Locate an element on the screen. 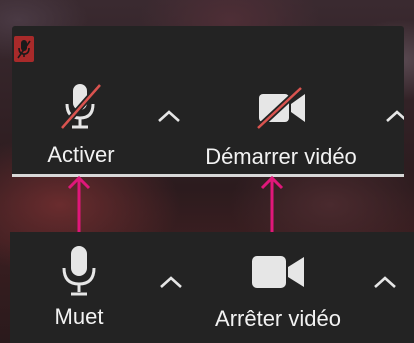  video-camera-off-icon is located at coordinates (280, 108).